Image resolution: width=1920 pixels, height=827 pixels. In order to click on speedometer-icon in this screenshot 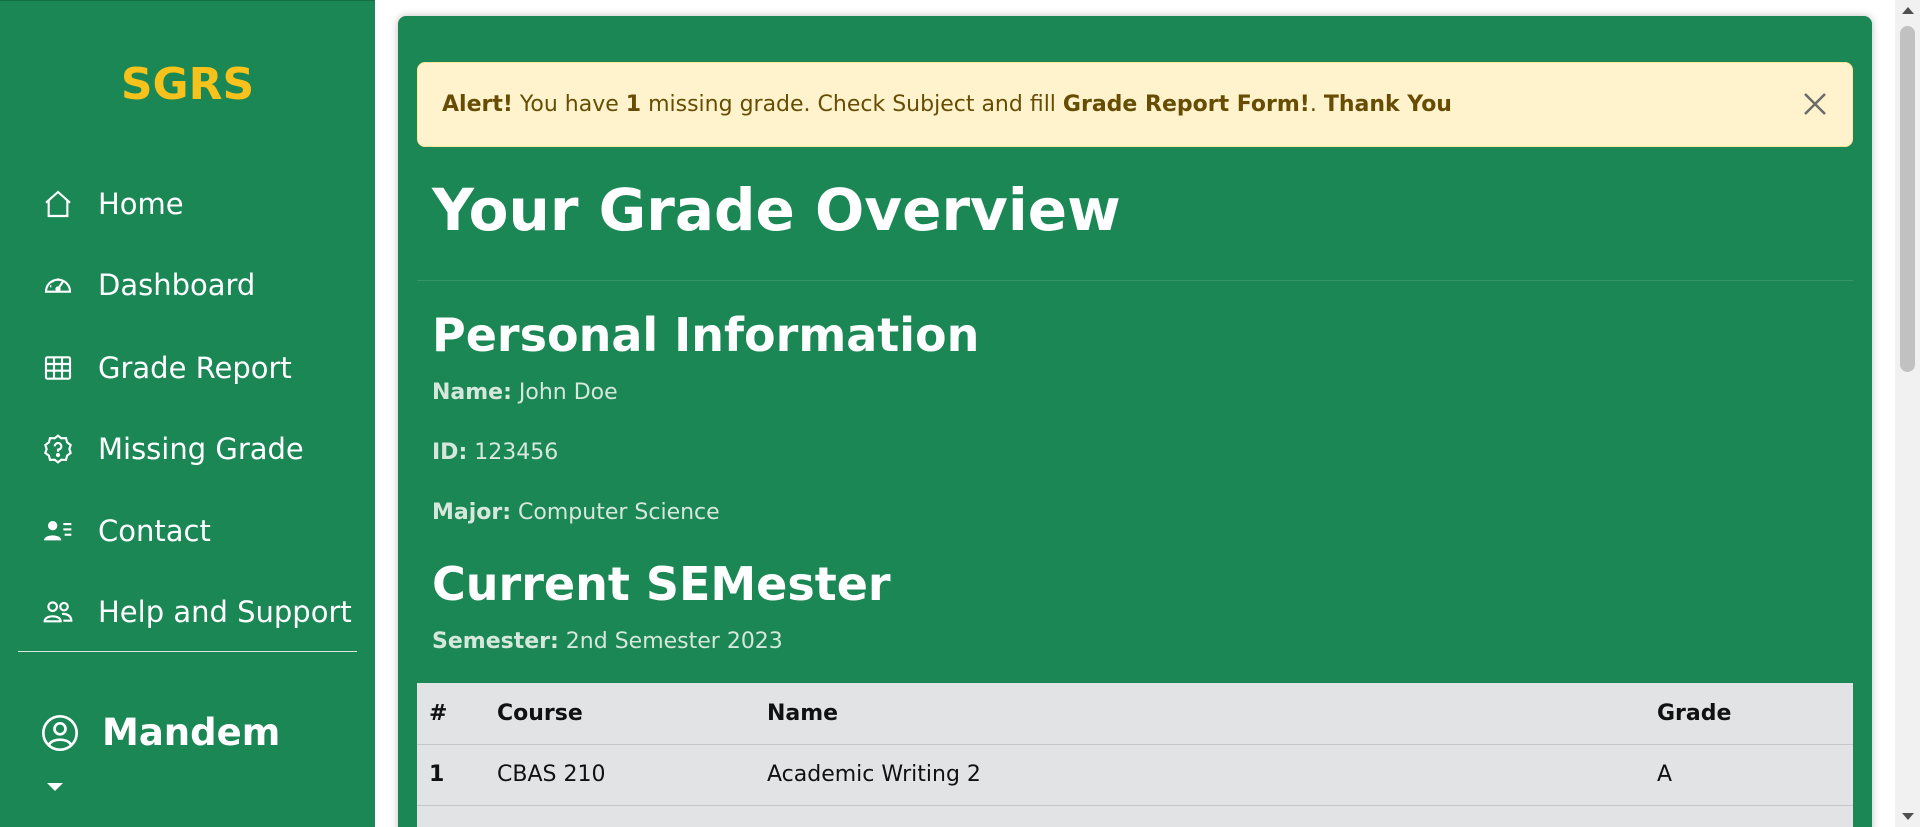, I will do `click(58, 285)`.